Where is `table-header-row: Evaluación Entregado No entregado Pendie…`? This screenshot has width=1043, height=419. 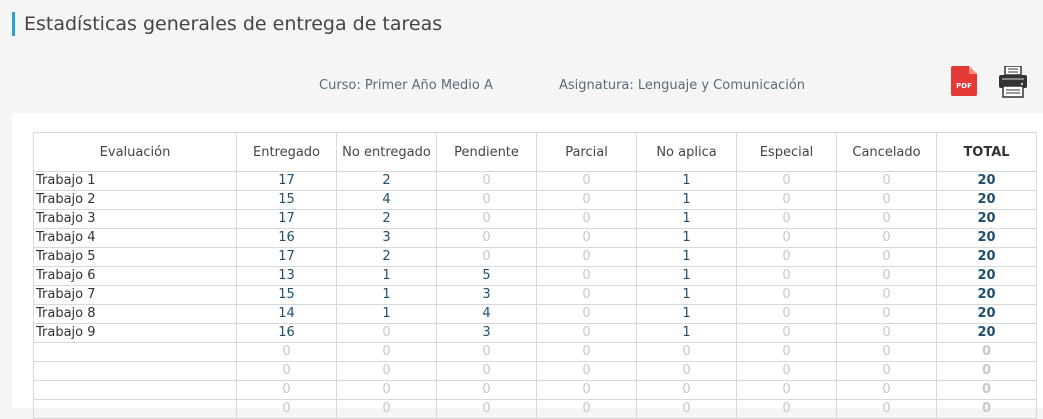
table-header-row: Evaluación Entregado No entregado Pendie… is located at coordinates (535, 152).